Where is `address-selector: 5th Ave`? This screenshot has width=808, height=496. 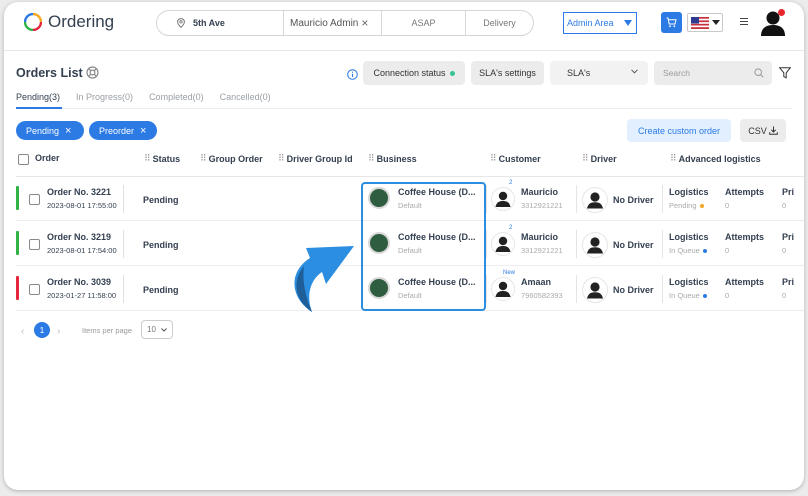 address-selector: 5th Ave is located at coordinates (220, 23).